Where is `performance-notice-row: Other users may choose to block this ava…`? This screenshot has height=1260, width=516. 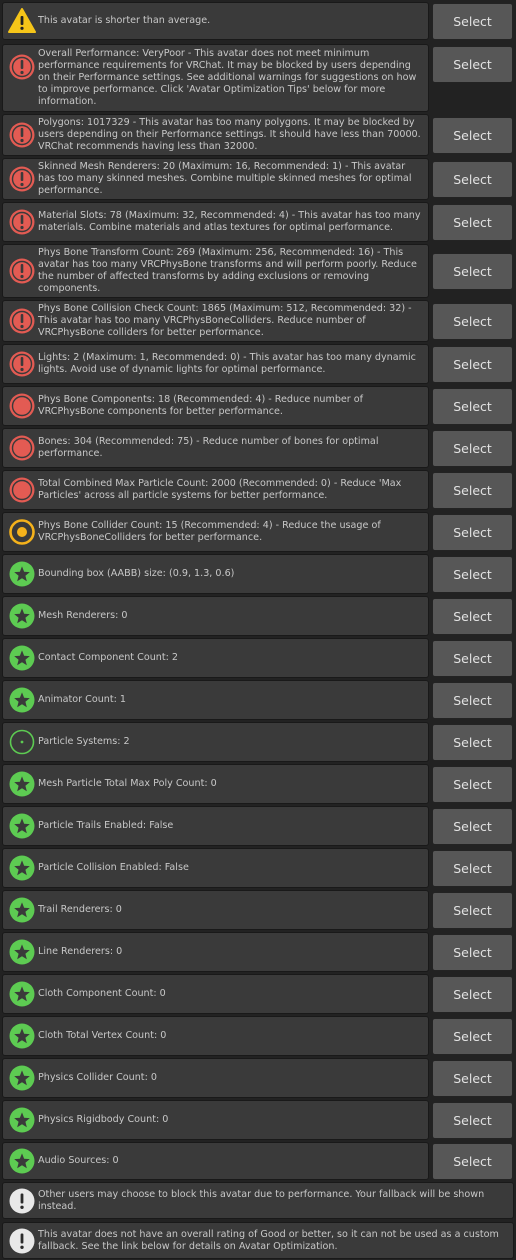
performance-notice-row: Other users may choose to block this ava… is located at coordinates (258, 1200).